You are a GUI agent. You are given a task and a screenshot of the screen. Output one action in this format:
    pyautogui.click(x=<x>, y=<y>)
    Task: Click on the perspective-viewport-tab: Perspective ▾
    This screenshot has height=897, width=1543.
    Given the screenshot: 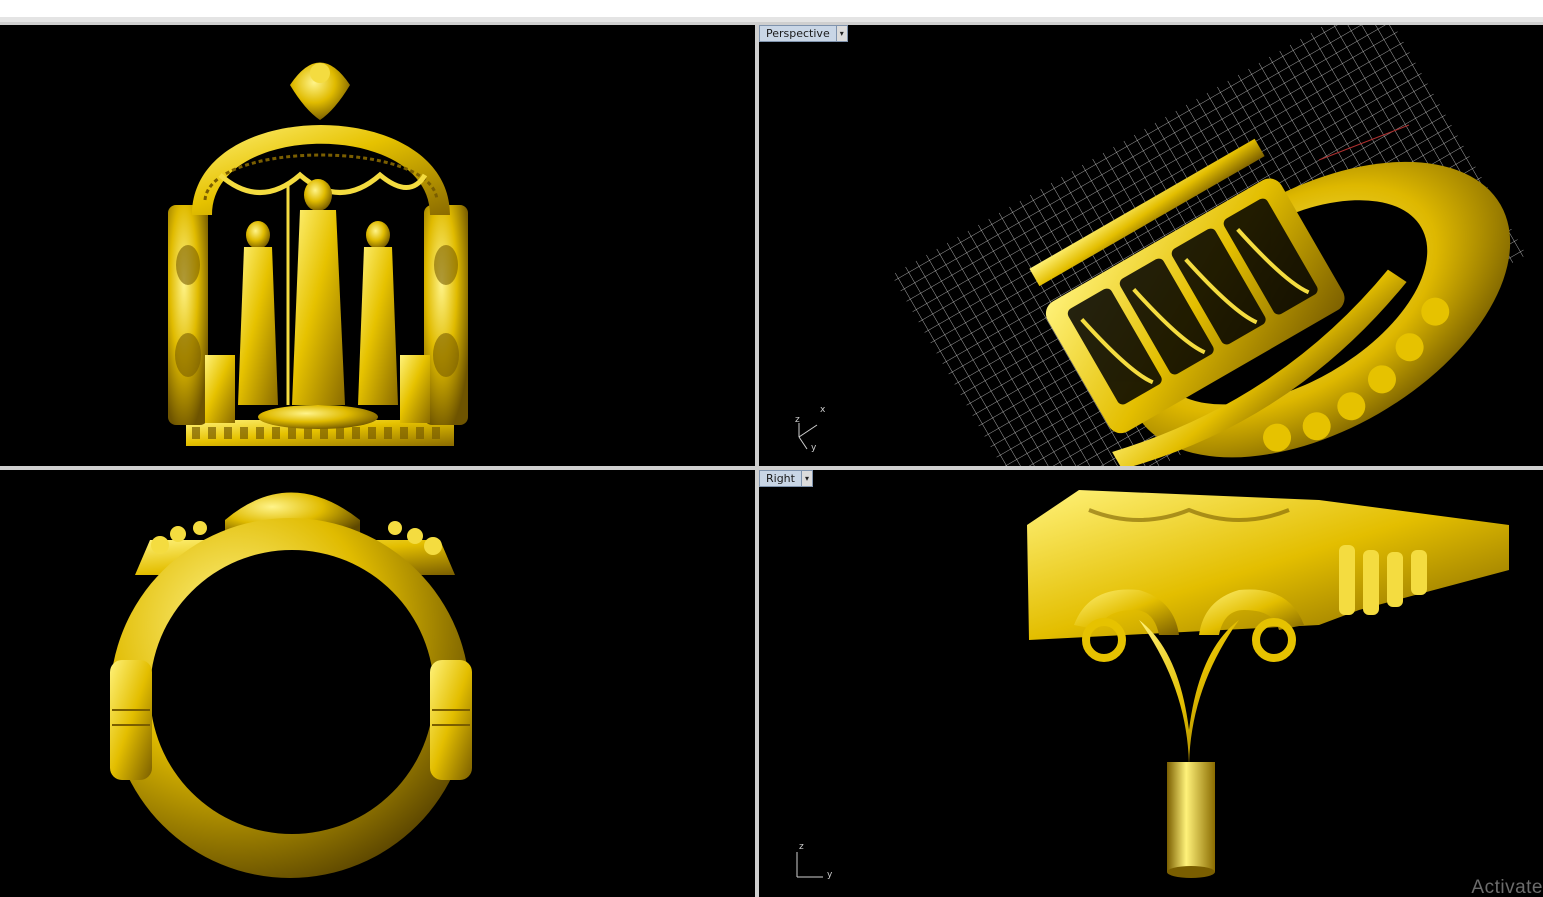 What is the action you would take?
    pyautogui.click(x=803, y=33)
    